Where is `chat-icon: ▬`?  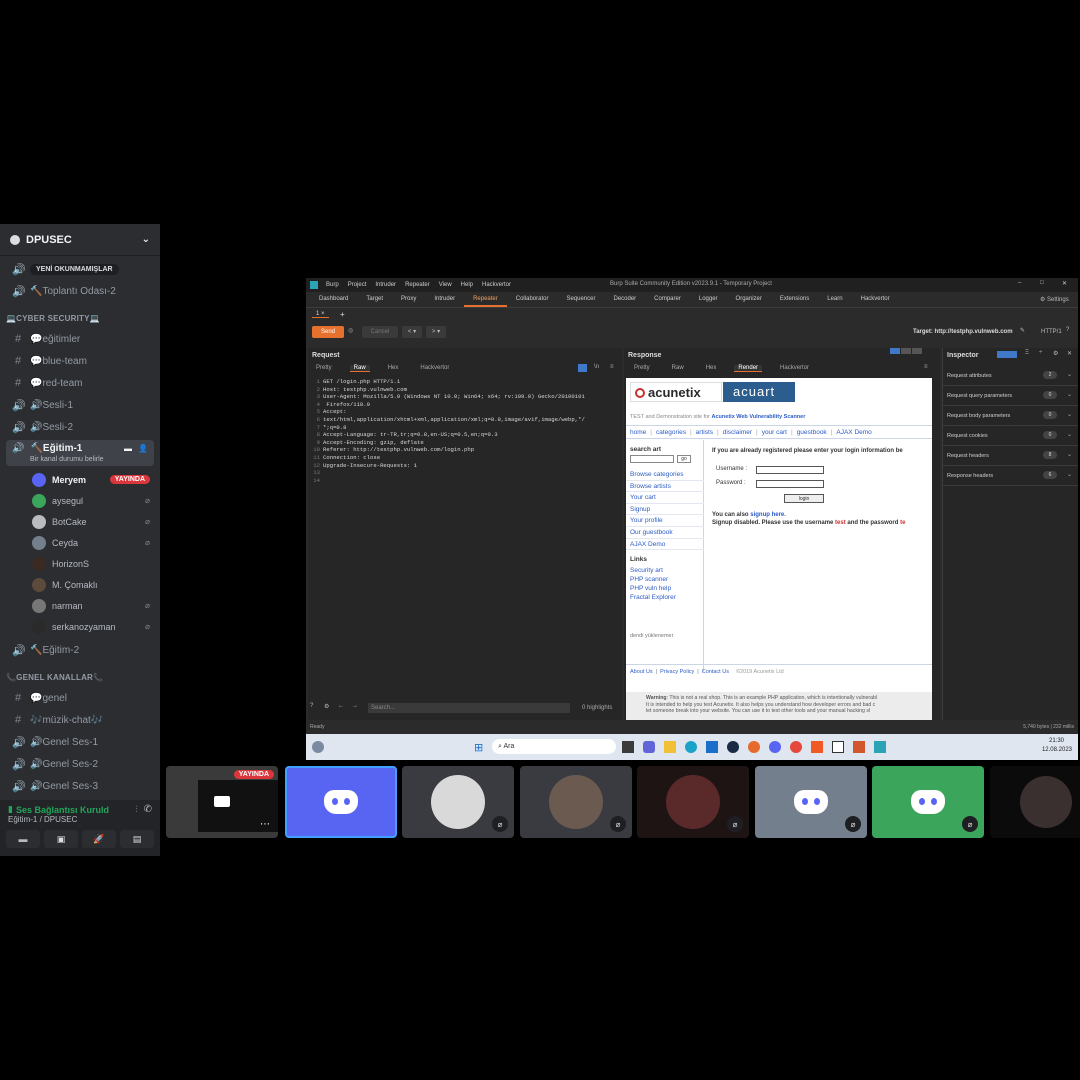
chat-icon: ▬ is located at coordinates (128, 448).